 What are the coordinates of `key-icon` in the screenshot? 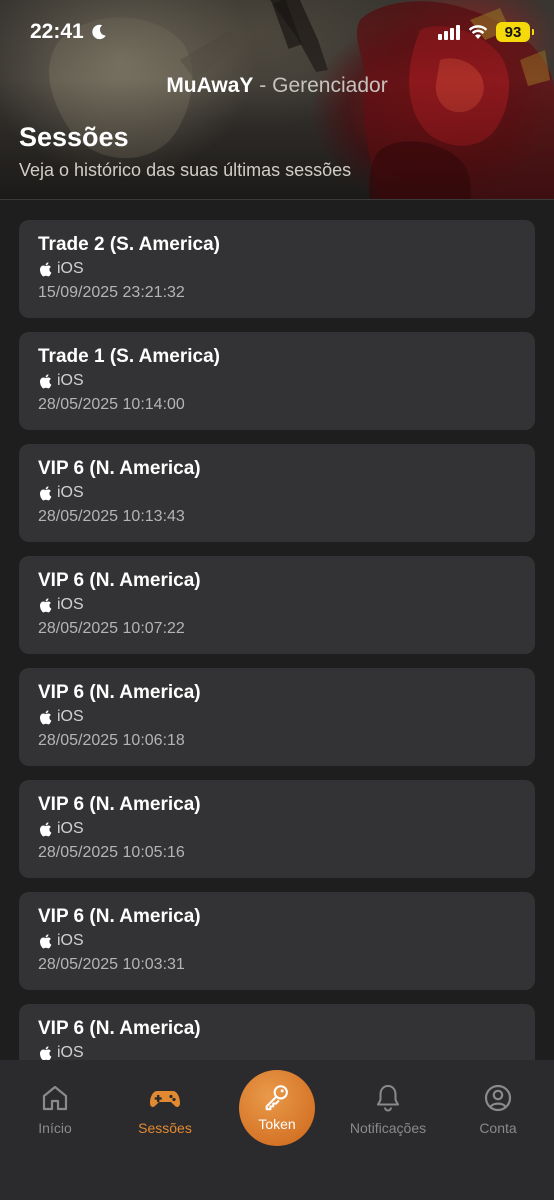 It's located at (276, 1098).